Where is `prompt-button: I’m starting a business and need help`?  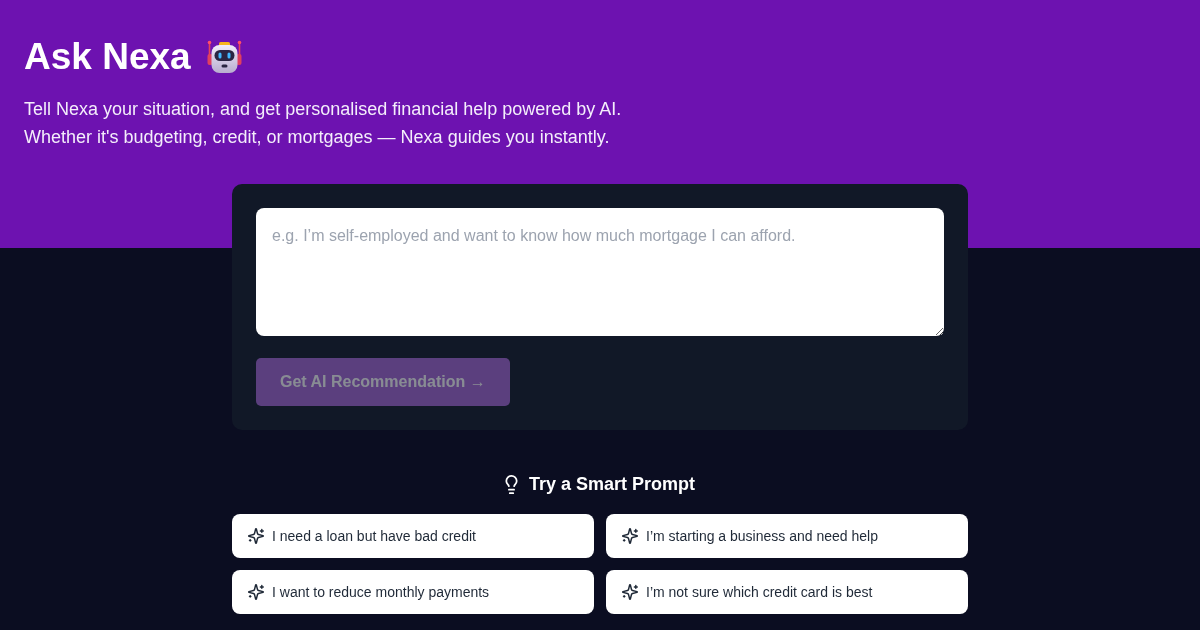 prompt-button: I’m starting a business and need help is located at coordinates (787, 536).